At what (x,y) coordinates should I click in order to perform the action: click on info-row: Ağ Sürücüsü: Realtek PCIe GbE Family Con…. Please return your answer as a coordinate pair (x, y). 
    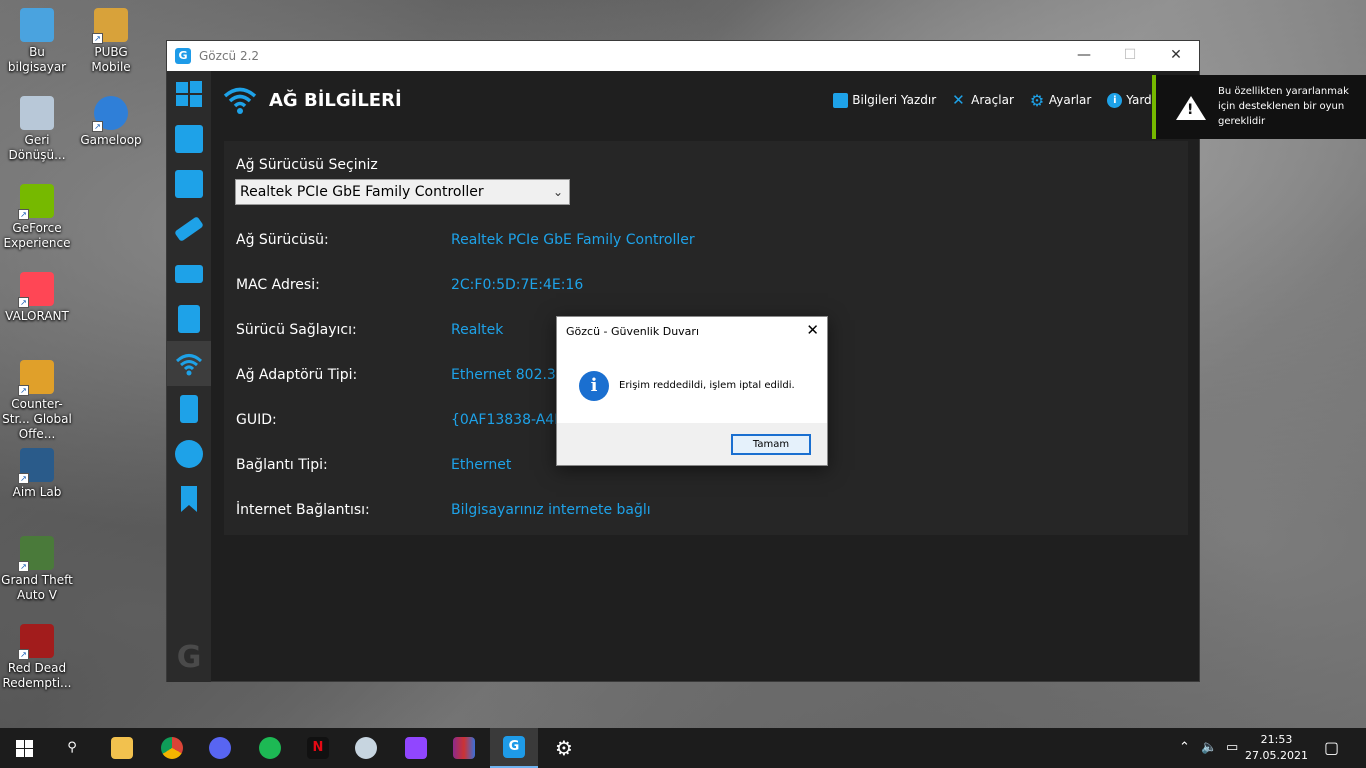
    Looking at the image, I should click on (465, 242).